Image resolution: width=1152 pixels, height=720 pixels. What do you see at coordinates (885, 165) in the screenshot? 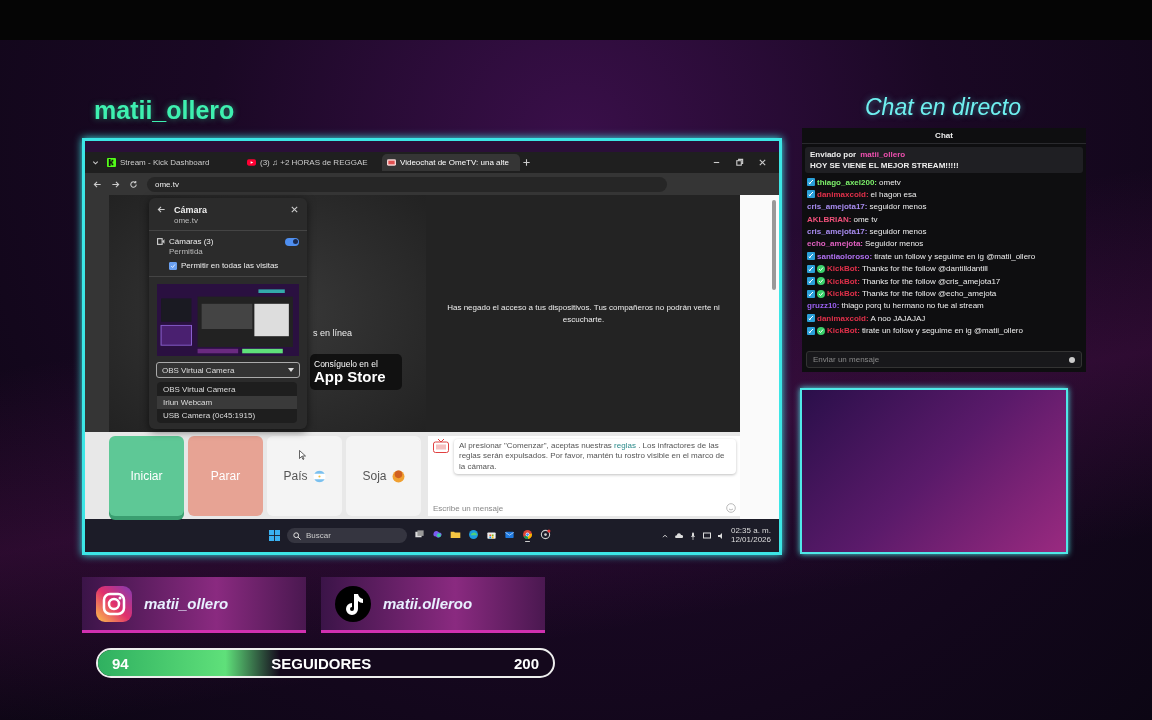
I see `pinned-text: HOY SE VIENE EL MEJOR STREAM!!!!!` at bounding box center [885, 165].